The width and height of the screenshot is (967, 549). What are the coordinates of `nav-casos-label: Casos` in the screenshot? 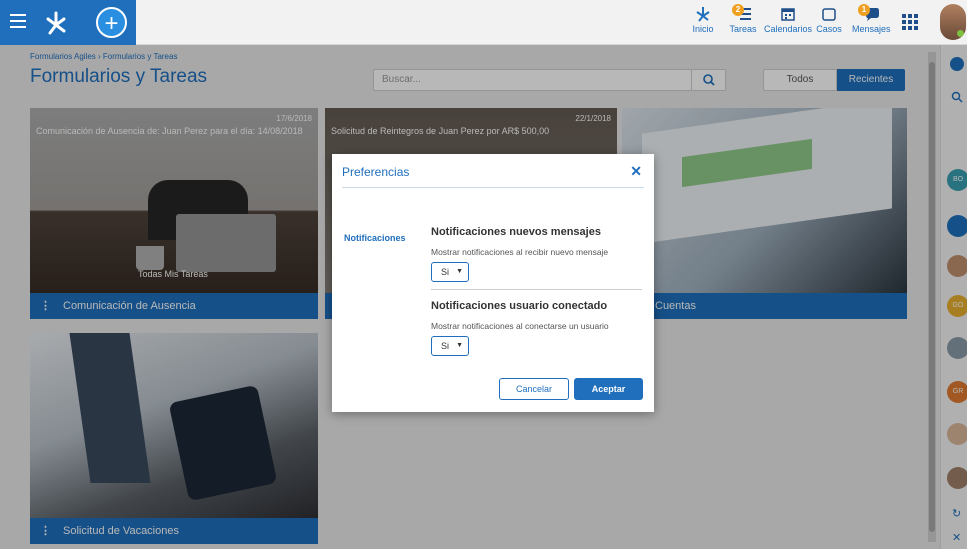 It's located at (829, 29).